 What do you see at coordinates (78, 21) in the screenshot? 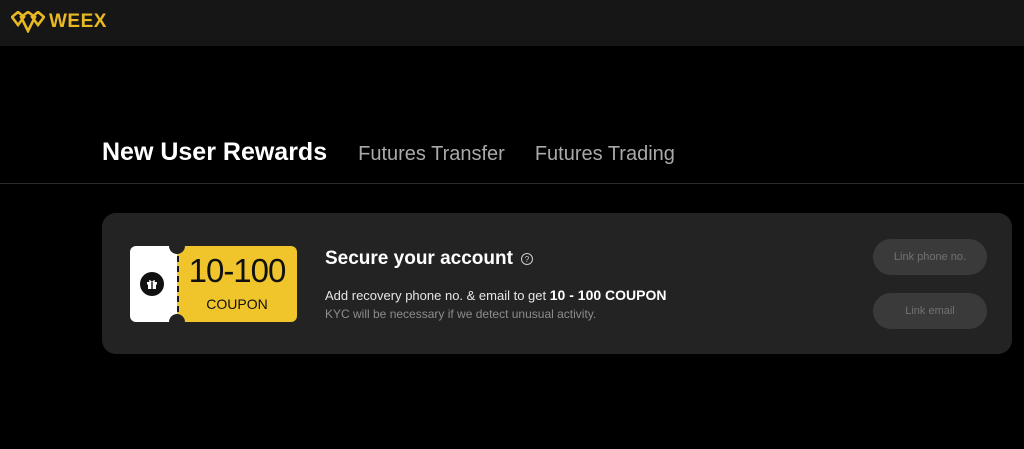
I see `logo-text: WEEX` at bounding box center [78, 21].